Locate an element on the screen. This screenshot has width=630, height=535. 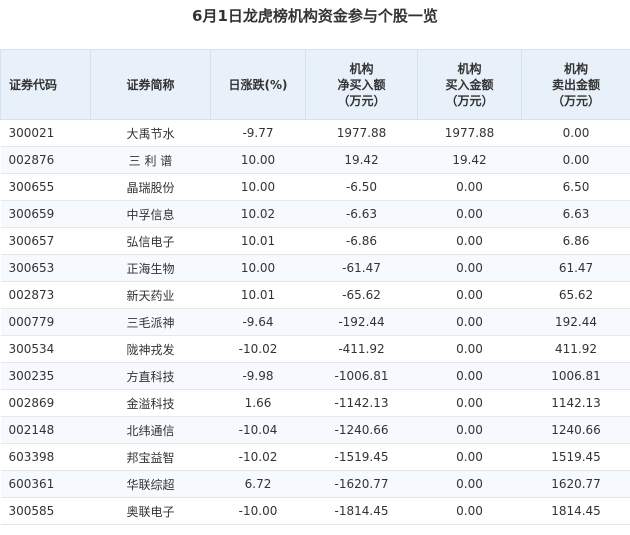
title-spacer is located at coordinates (315, 41).